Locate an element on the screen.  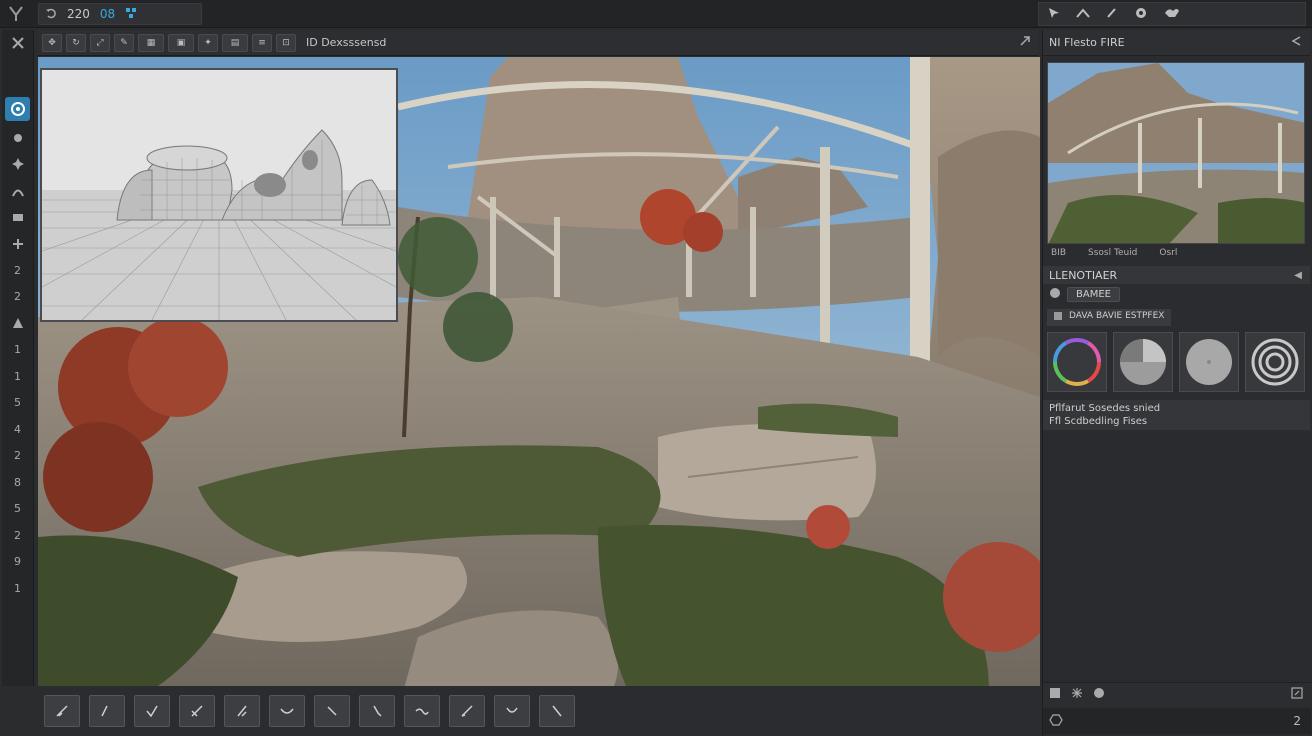
section-title: LLENOTIAER is located at coordinates (1083, 275).